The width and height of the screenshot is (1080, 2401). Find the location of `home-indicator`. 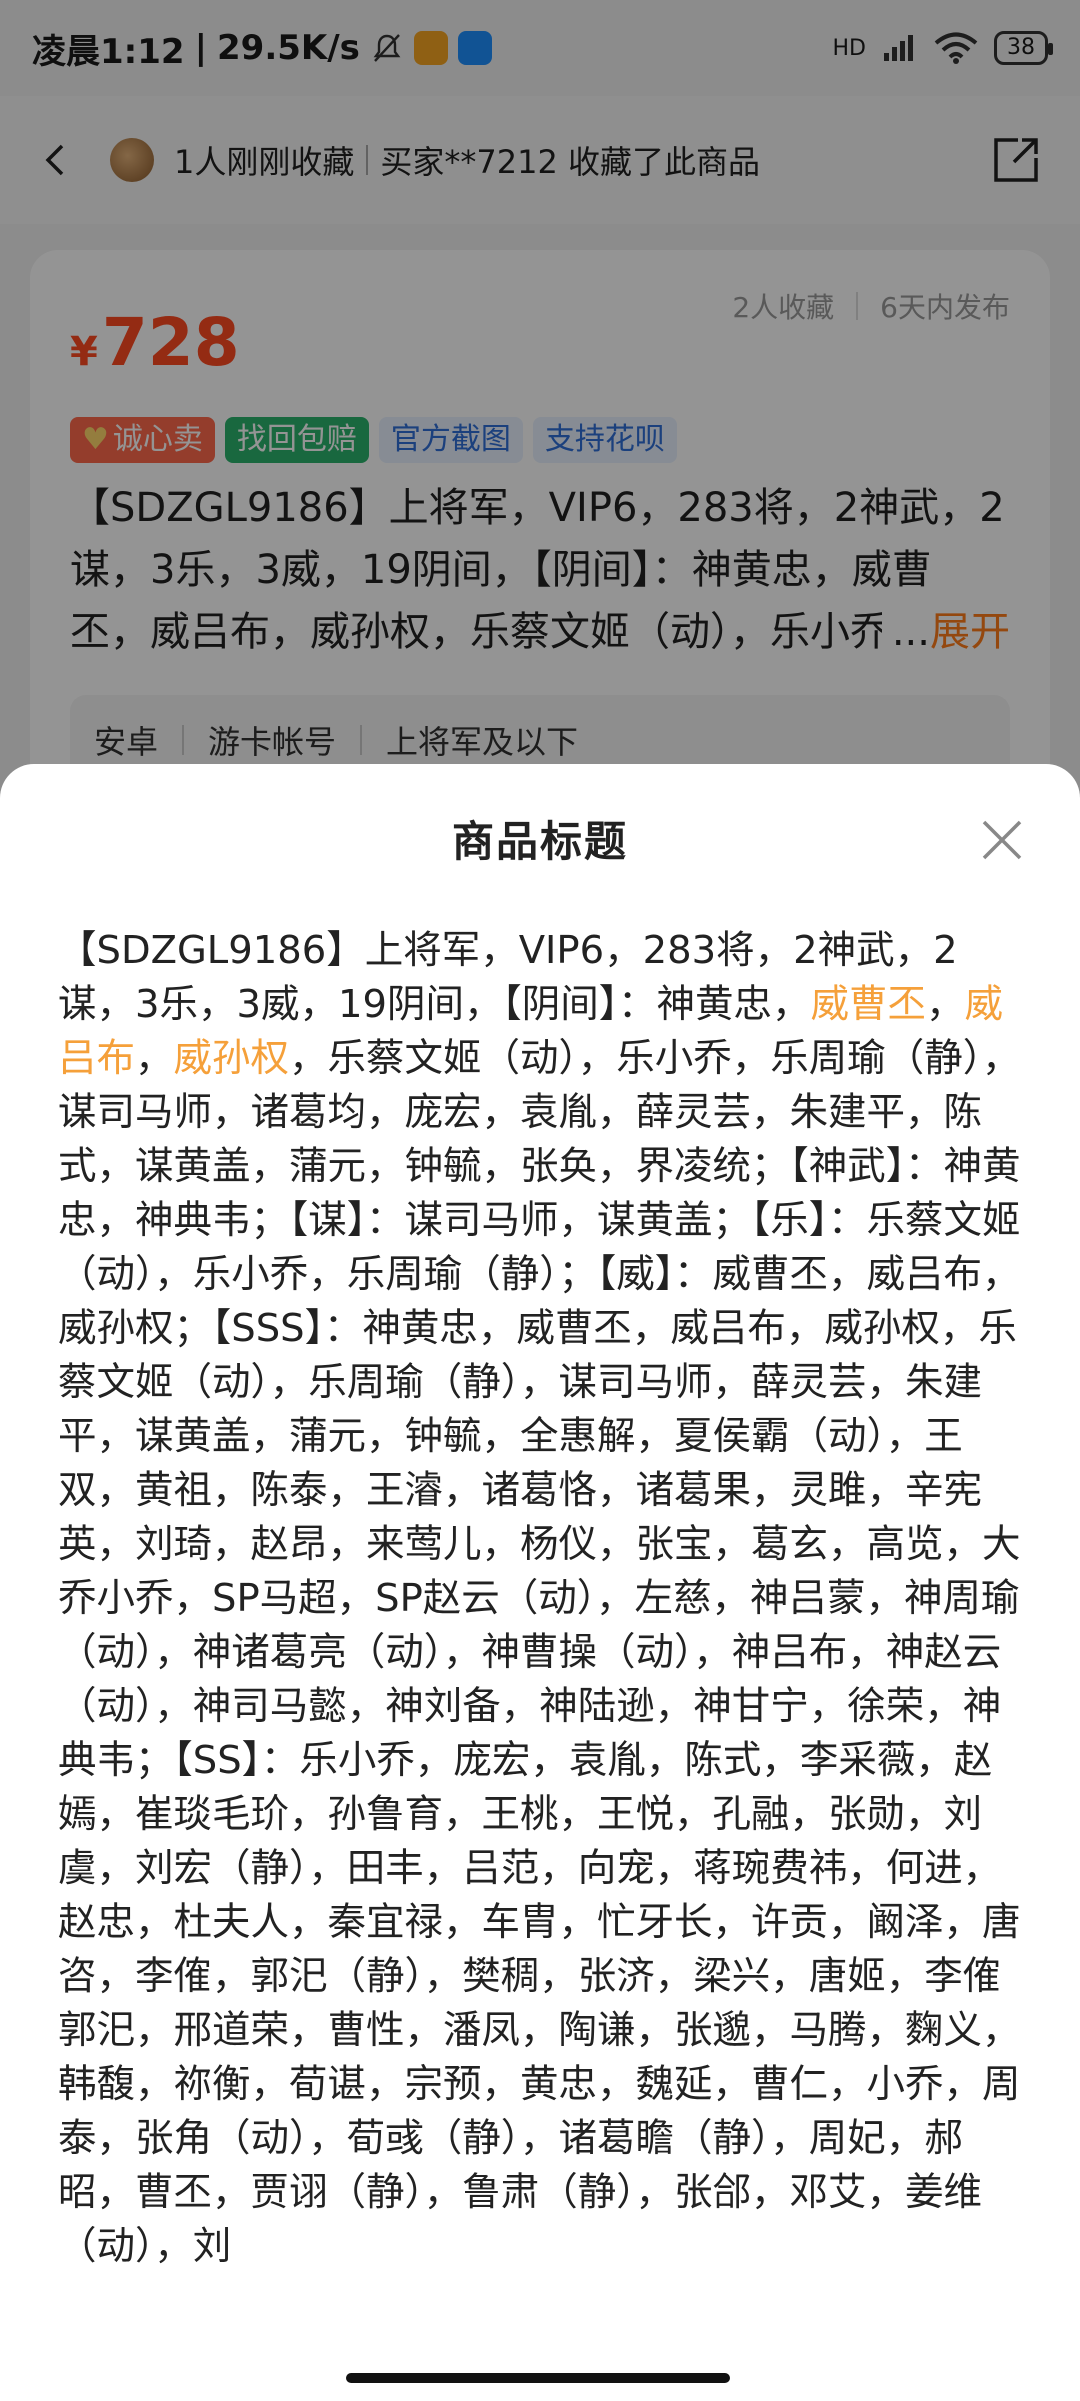

home-indicator is located at coordinates (538, 2378).